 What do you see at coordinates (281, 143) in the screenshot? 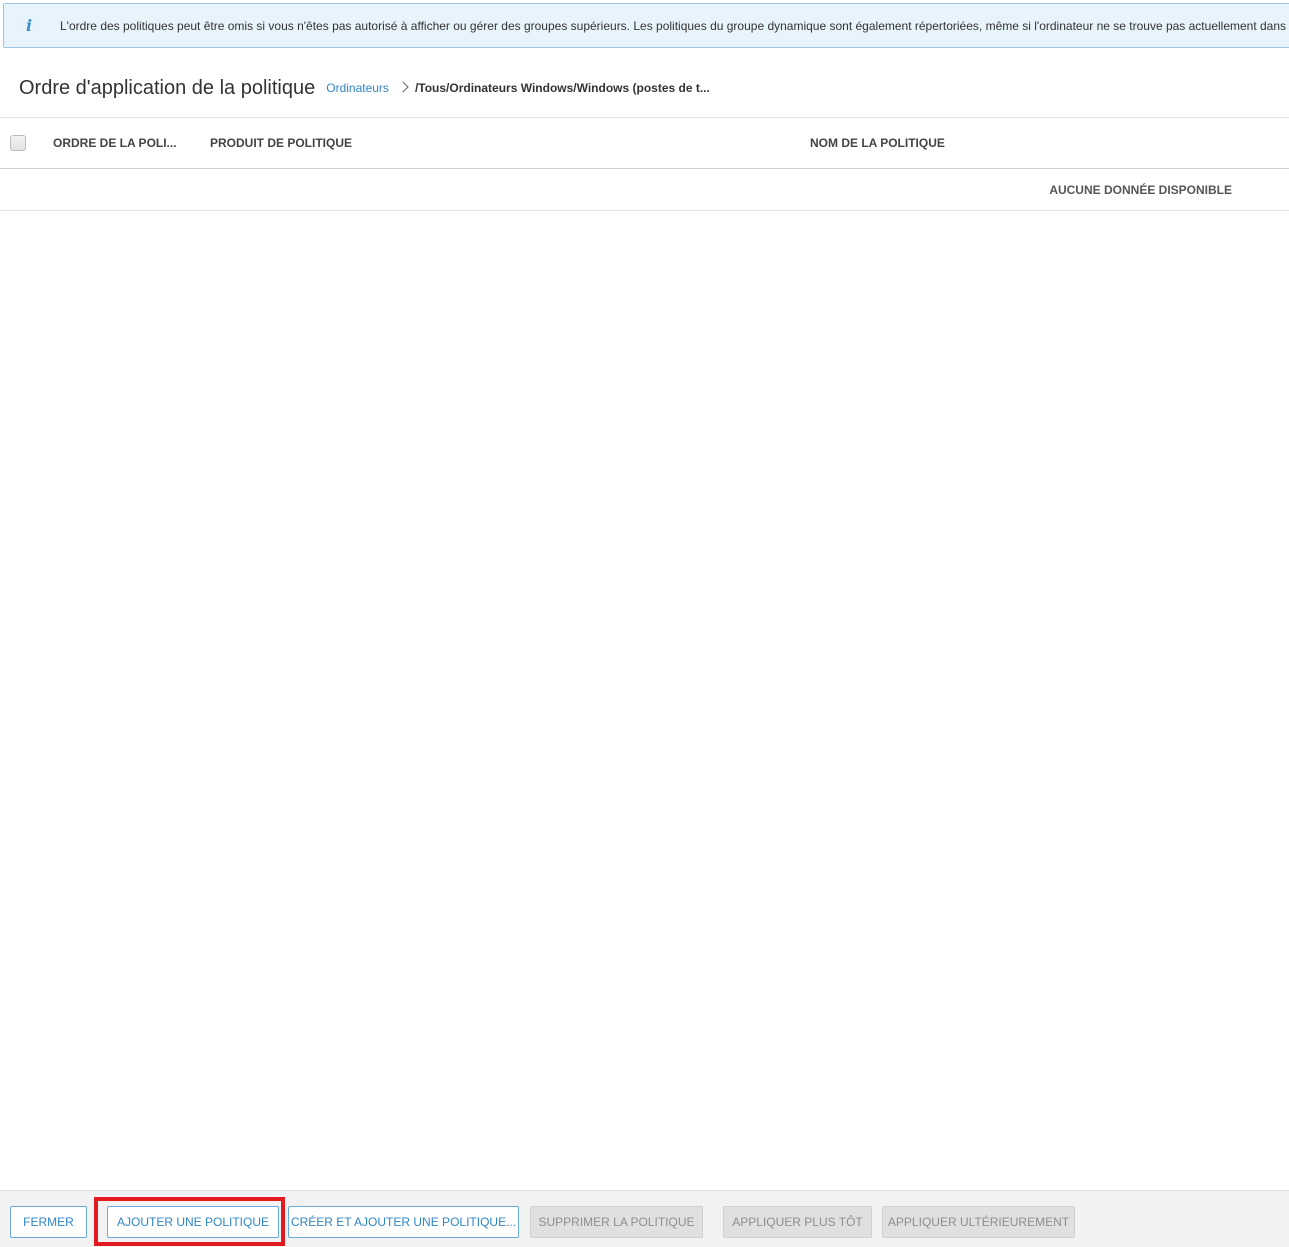
I see `column-header-product: PRODUIT DE POLITIQUE` at bounding box center [281, 143].